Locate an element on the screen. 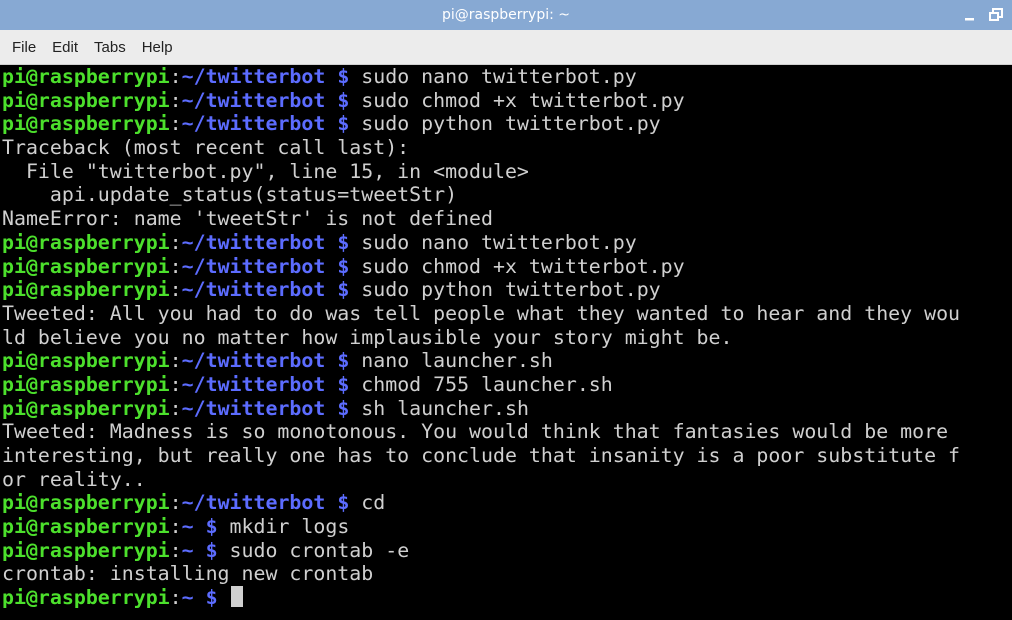  command-text: chmod 755 launcher.sh is located at coordinates (481, 384).